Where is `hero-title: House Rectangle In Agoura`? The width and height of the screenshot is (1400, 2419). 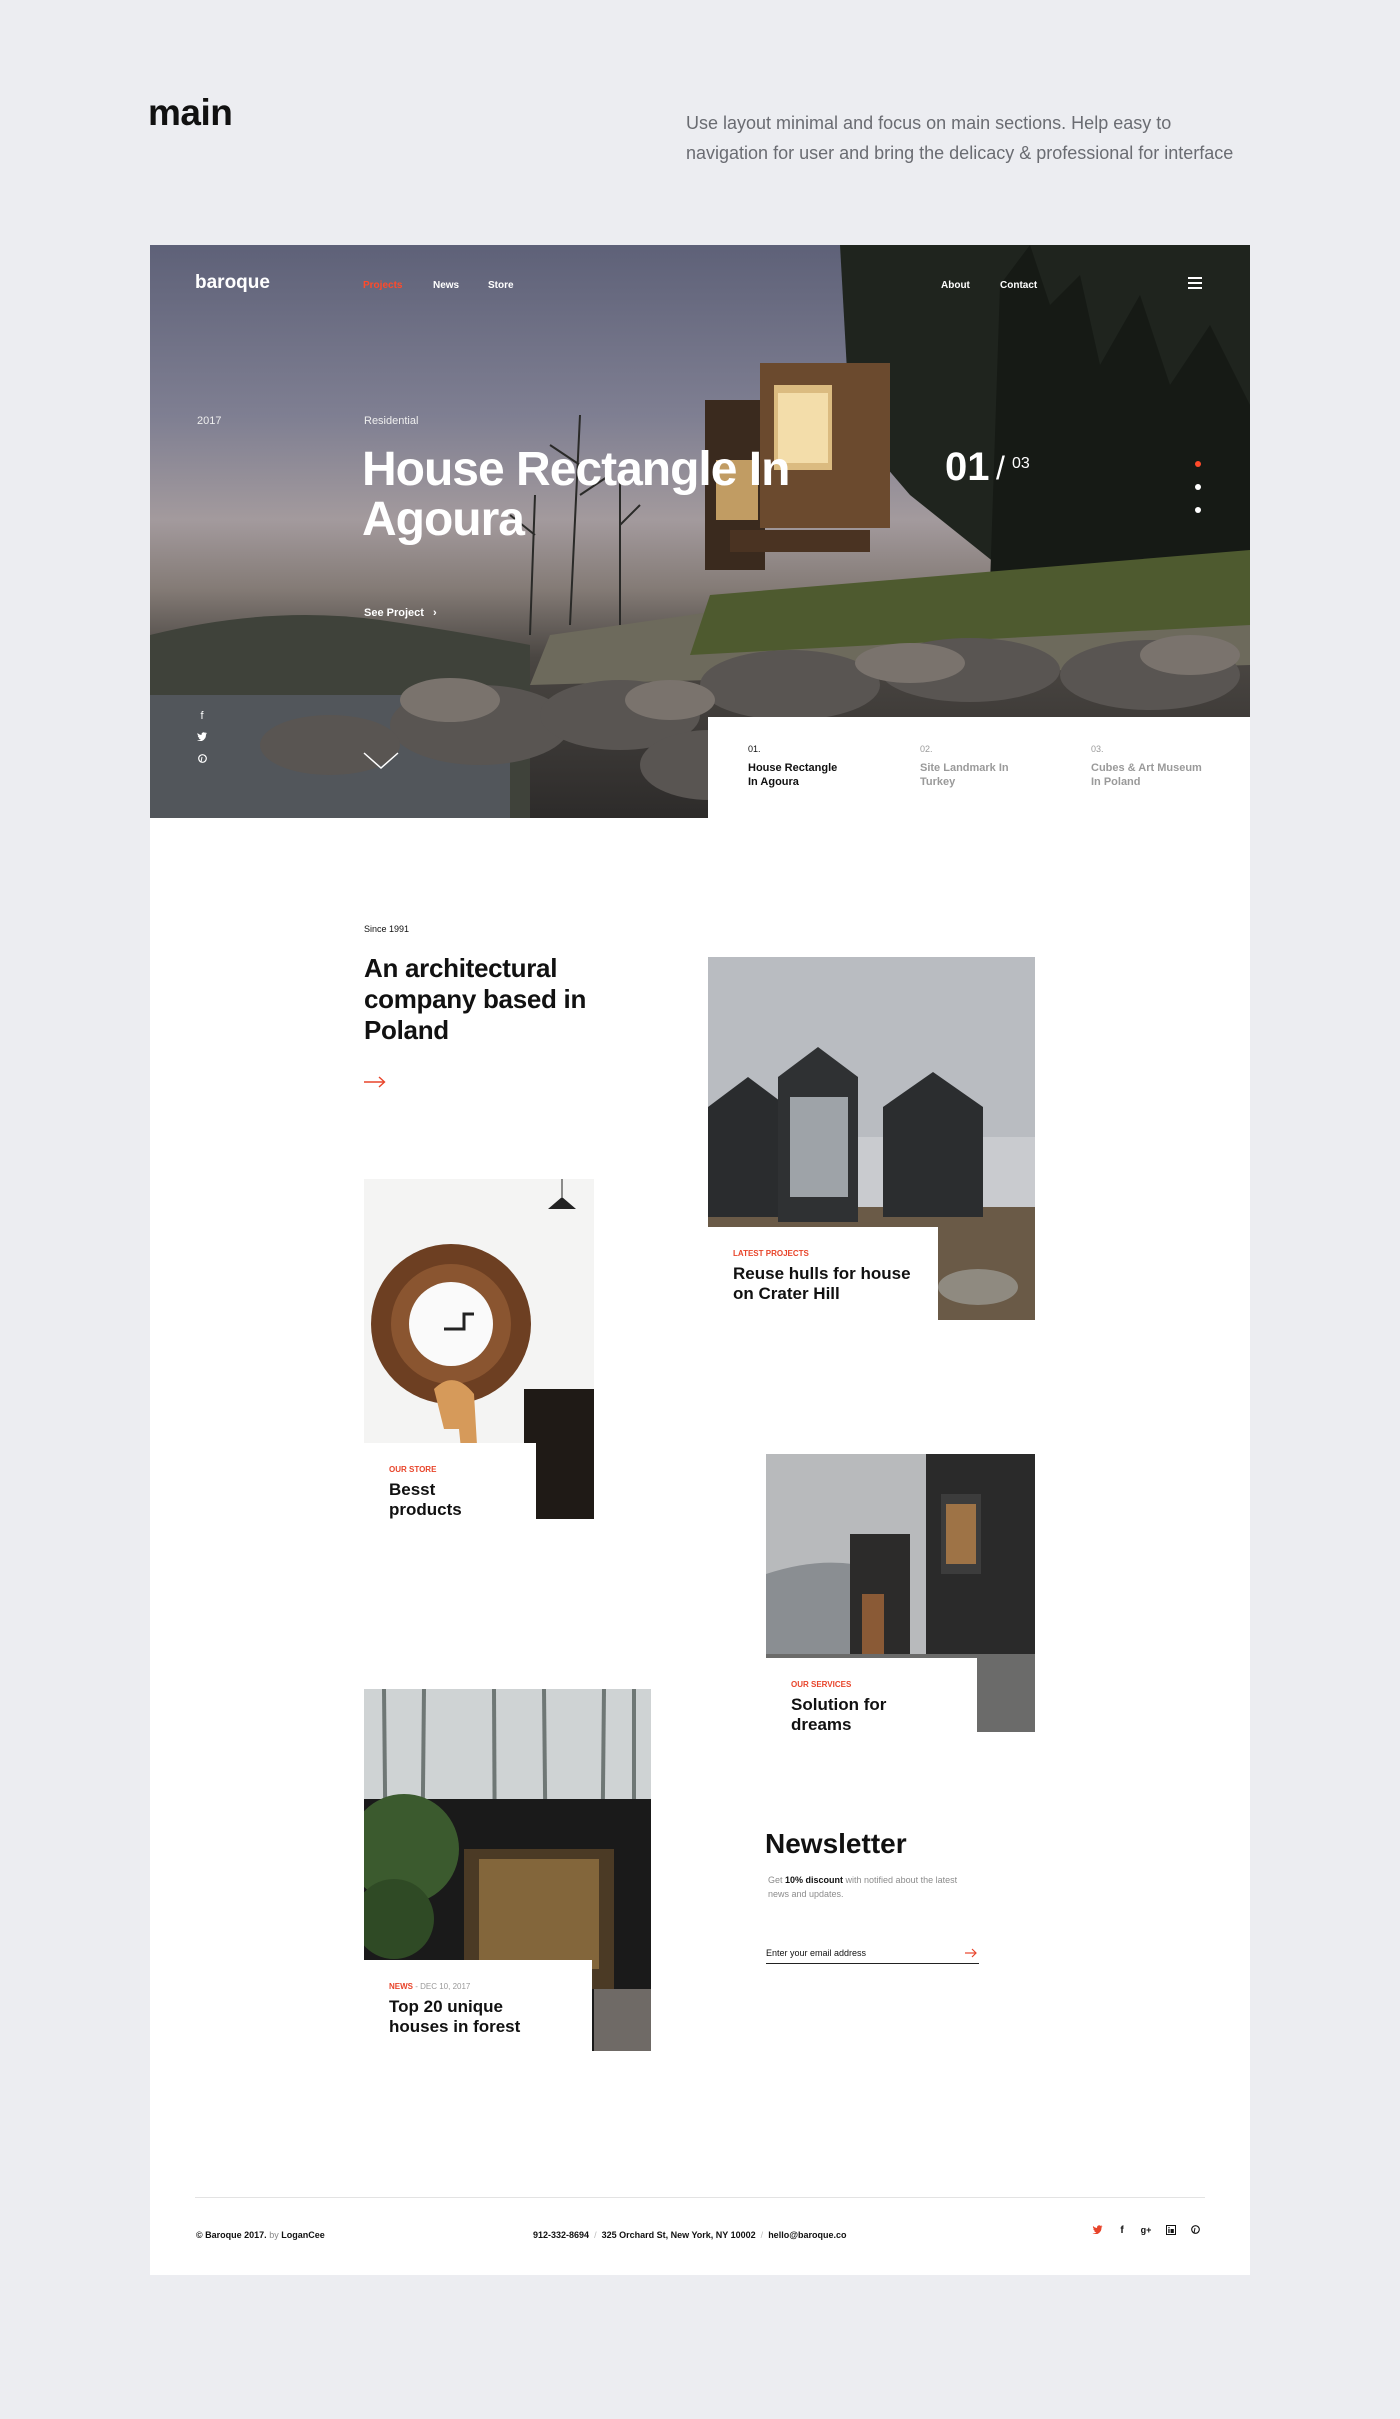
hero-title: House Rectangle In Agoura is located at coordinates (576, 494).